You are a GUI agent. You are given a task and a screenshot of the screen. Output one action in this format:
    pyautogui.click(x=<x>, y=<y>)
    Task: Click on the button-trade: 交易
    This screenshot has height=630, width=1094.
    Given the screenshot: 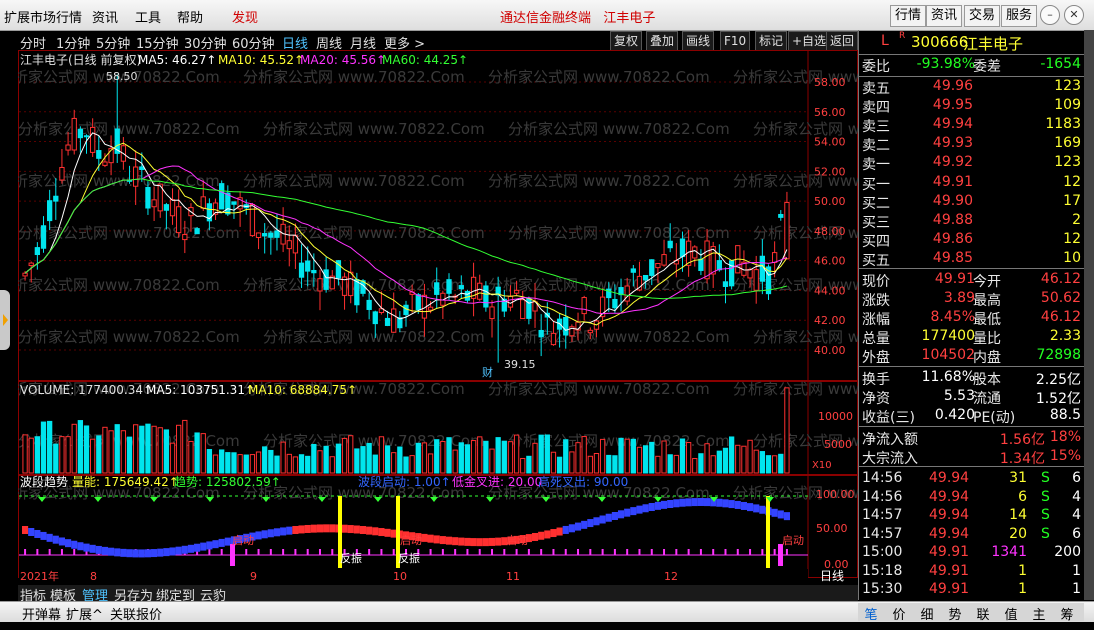 What is the action you would take?
    pyautogui.click(x=982, y=16)
    